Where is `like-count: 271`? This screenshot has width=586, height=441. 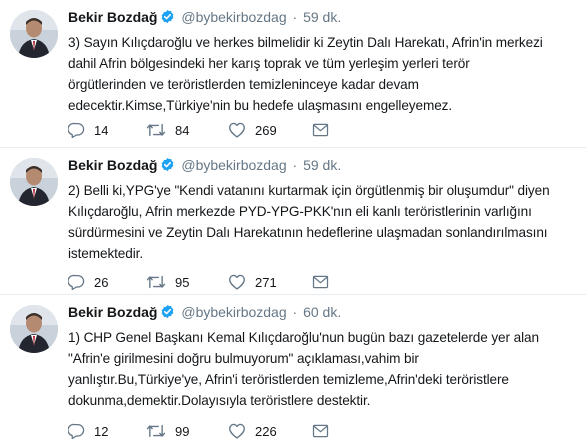 like-count: 271 is located at coordinates (266, 282).